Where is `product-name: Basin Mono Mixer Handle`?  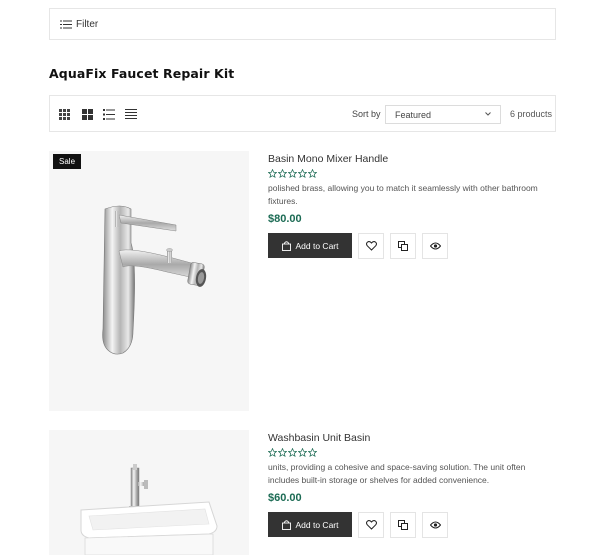 product-name: Basin Mono Mixer Handle is located at coordinates (328, 159).